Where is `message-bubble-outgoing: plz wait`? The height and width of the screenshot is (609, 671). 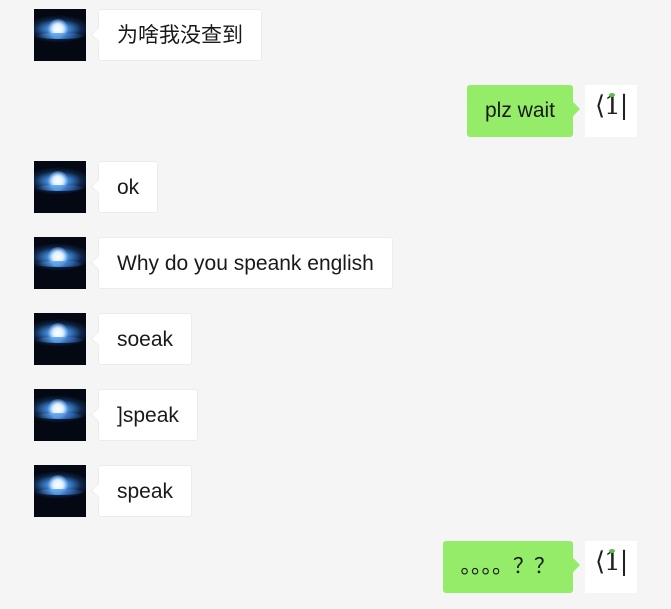 message-bubble-outgoing: plz wait is located at coordinates (519, 111).